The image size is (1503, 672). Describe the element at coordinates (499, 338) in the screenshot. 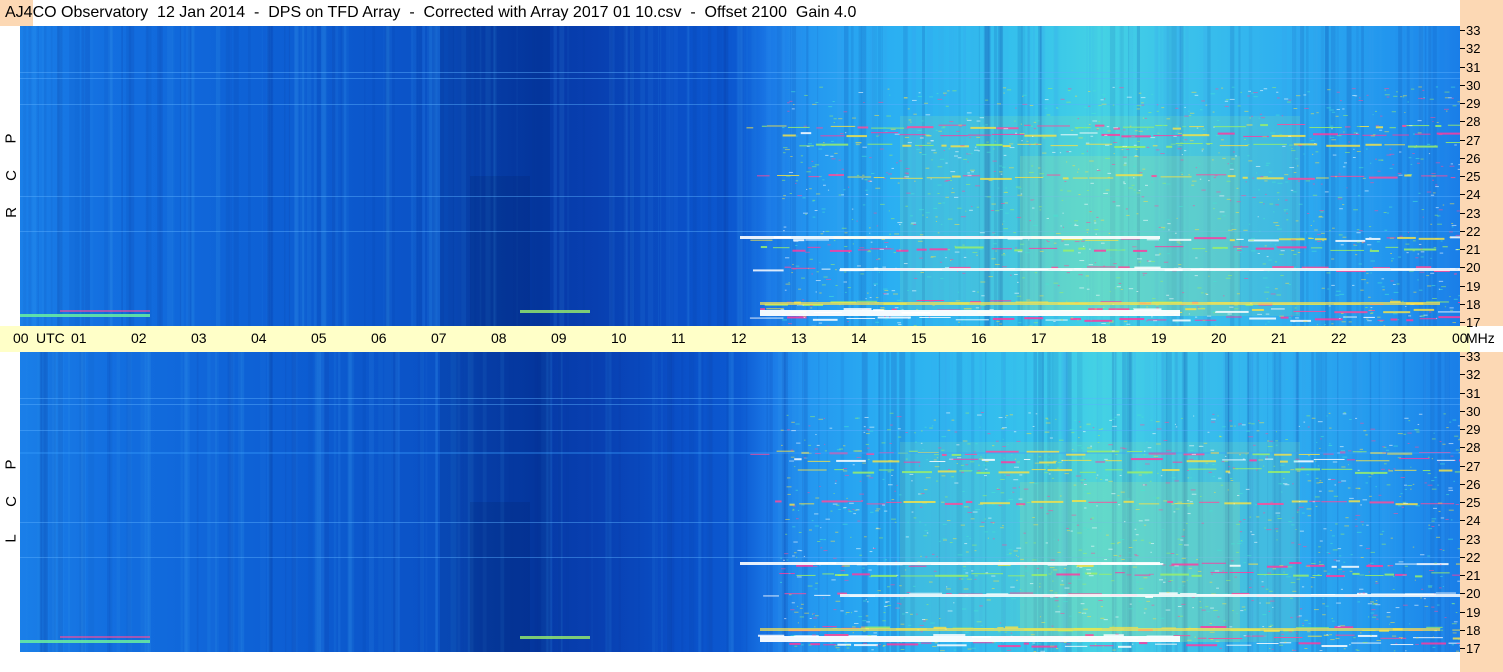

I see `time-axis-label: 08` at that location.